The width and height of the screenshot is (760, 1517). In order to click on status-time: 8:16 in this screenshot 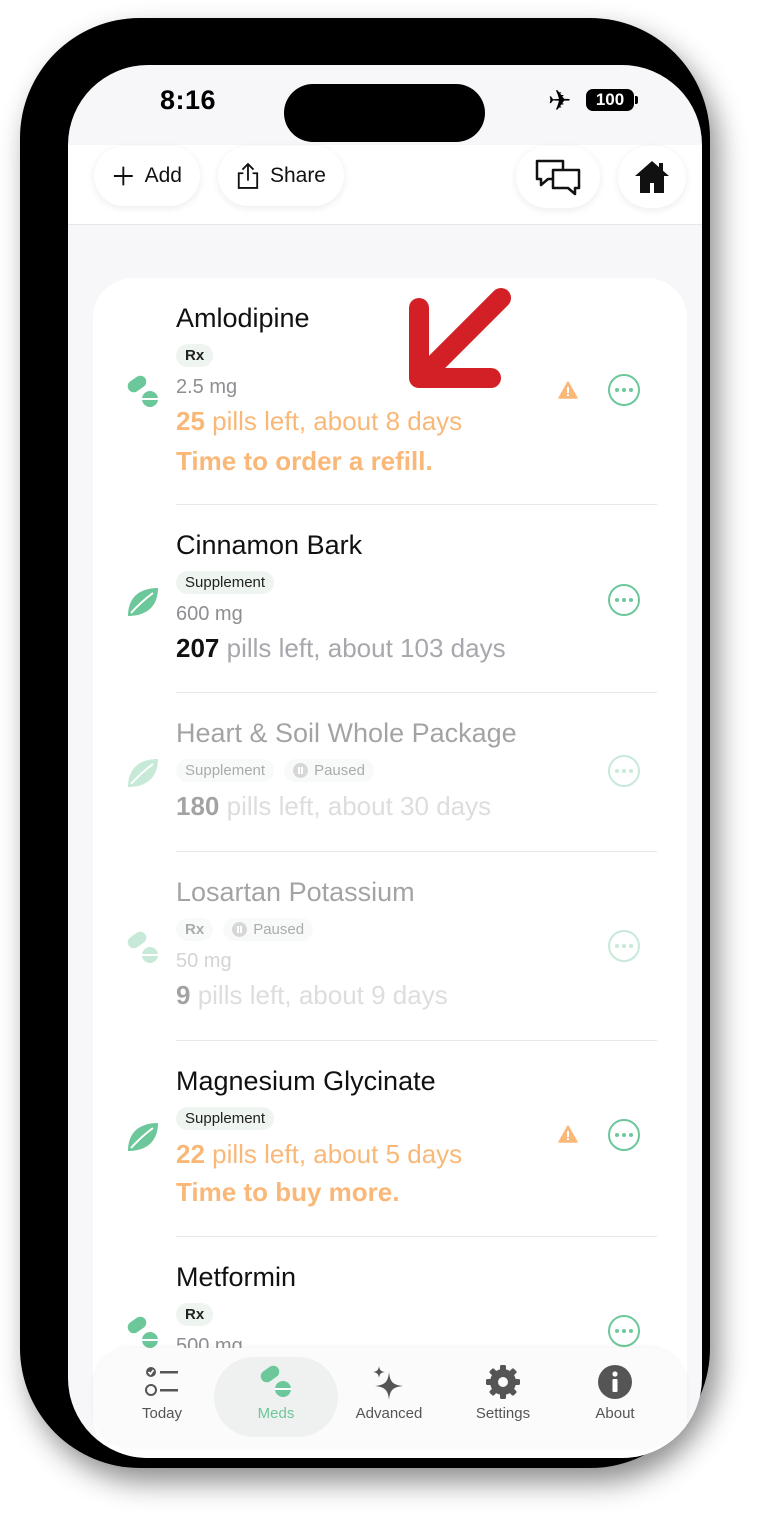, I will do `click(188, 100)`.